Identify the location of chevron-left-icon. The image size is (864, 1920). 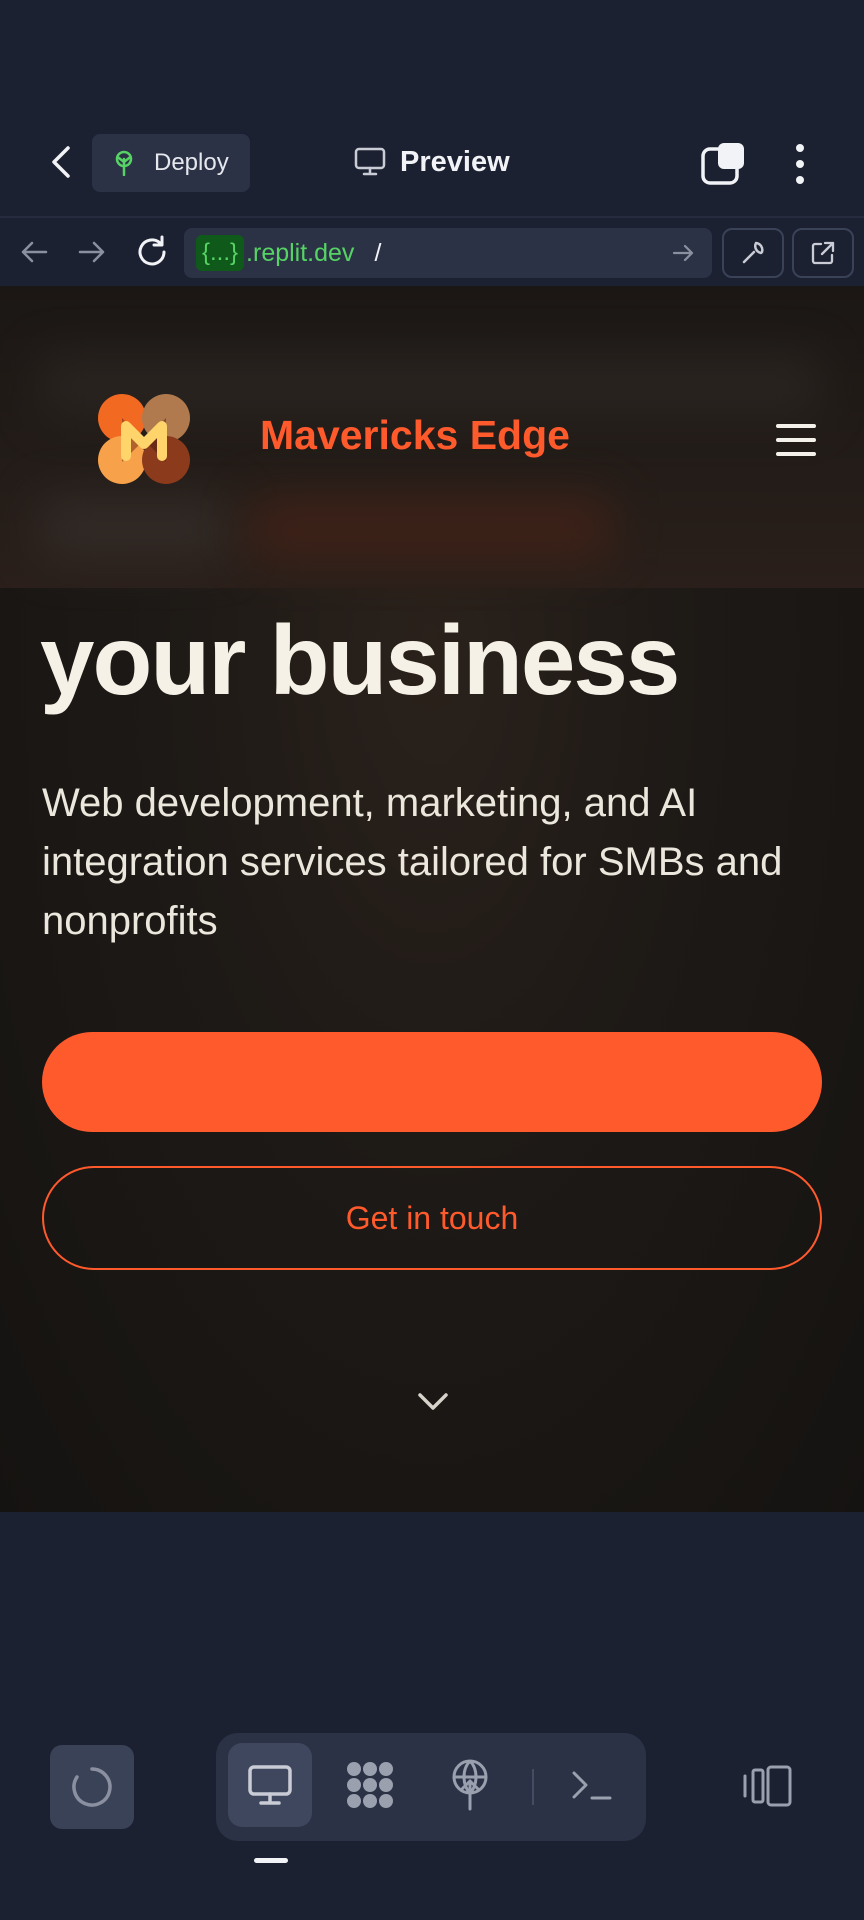
(61, 162).